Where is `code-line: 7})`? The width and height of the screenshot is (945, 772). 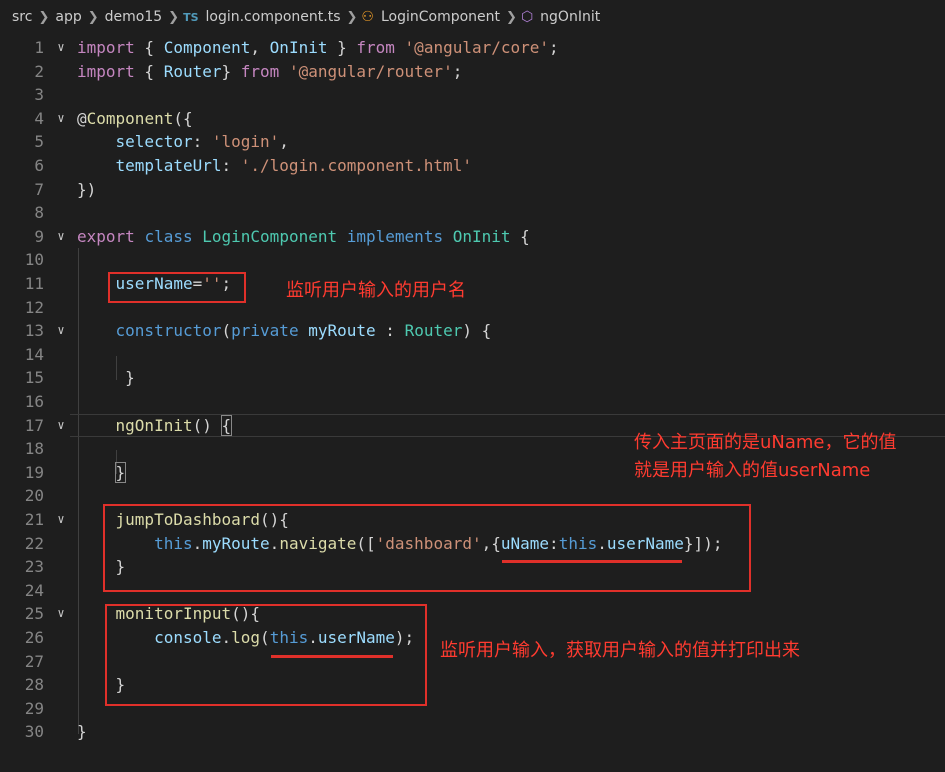 code-line: 7}) is located at coordinates (472, 190).